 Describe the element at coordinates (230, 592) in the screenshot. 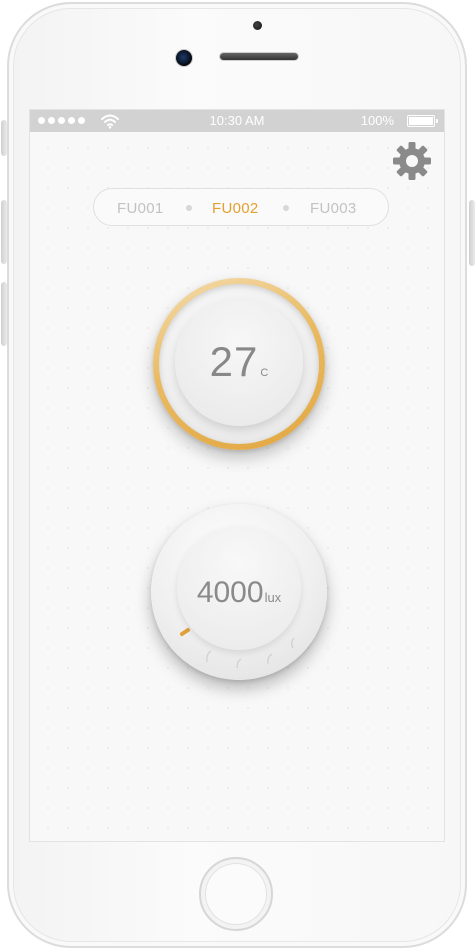

I see `light-value: 4000` at that location.